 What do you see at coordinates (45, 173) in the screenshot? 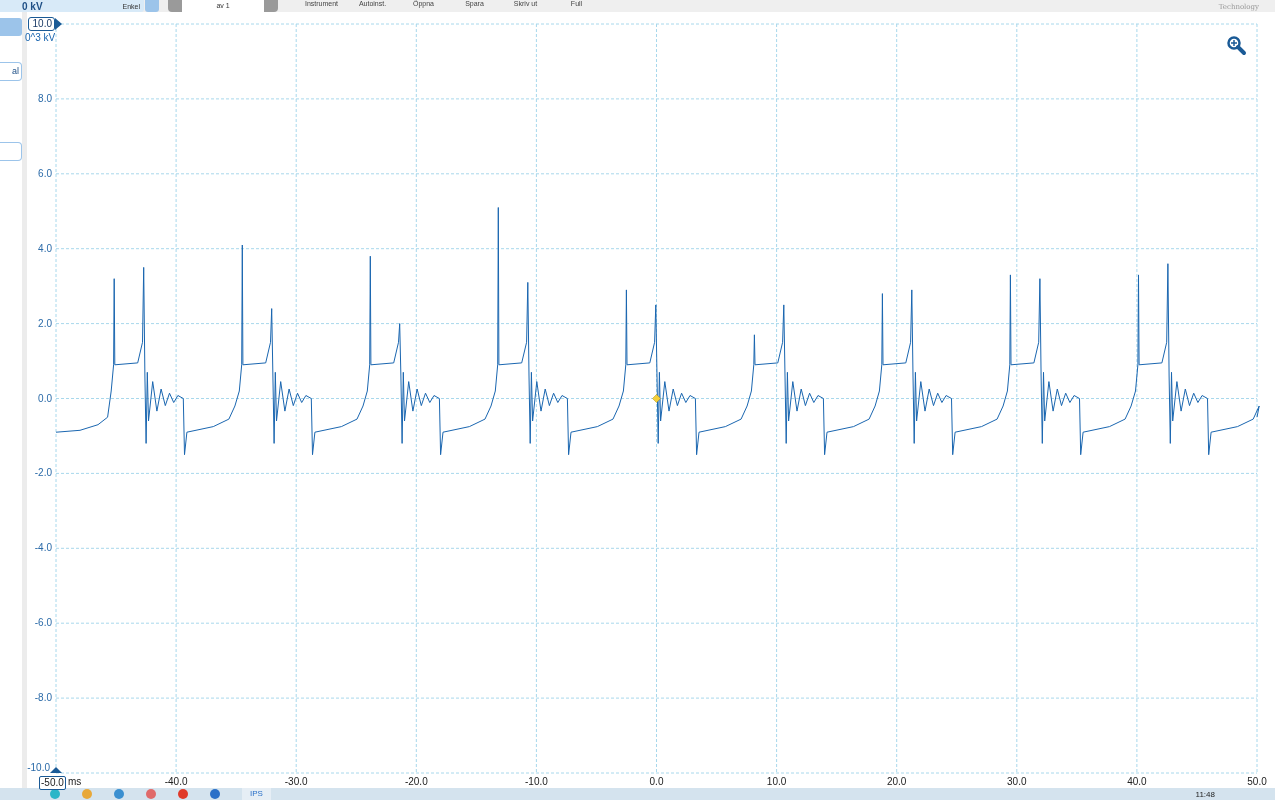
I see `y-tick-label: 6.0` at bounding box center [45, 173].